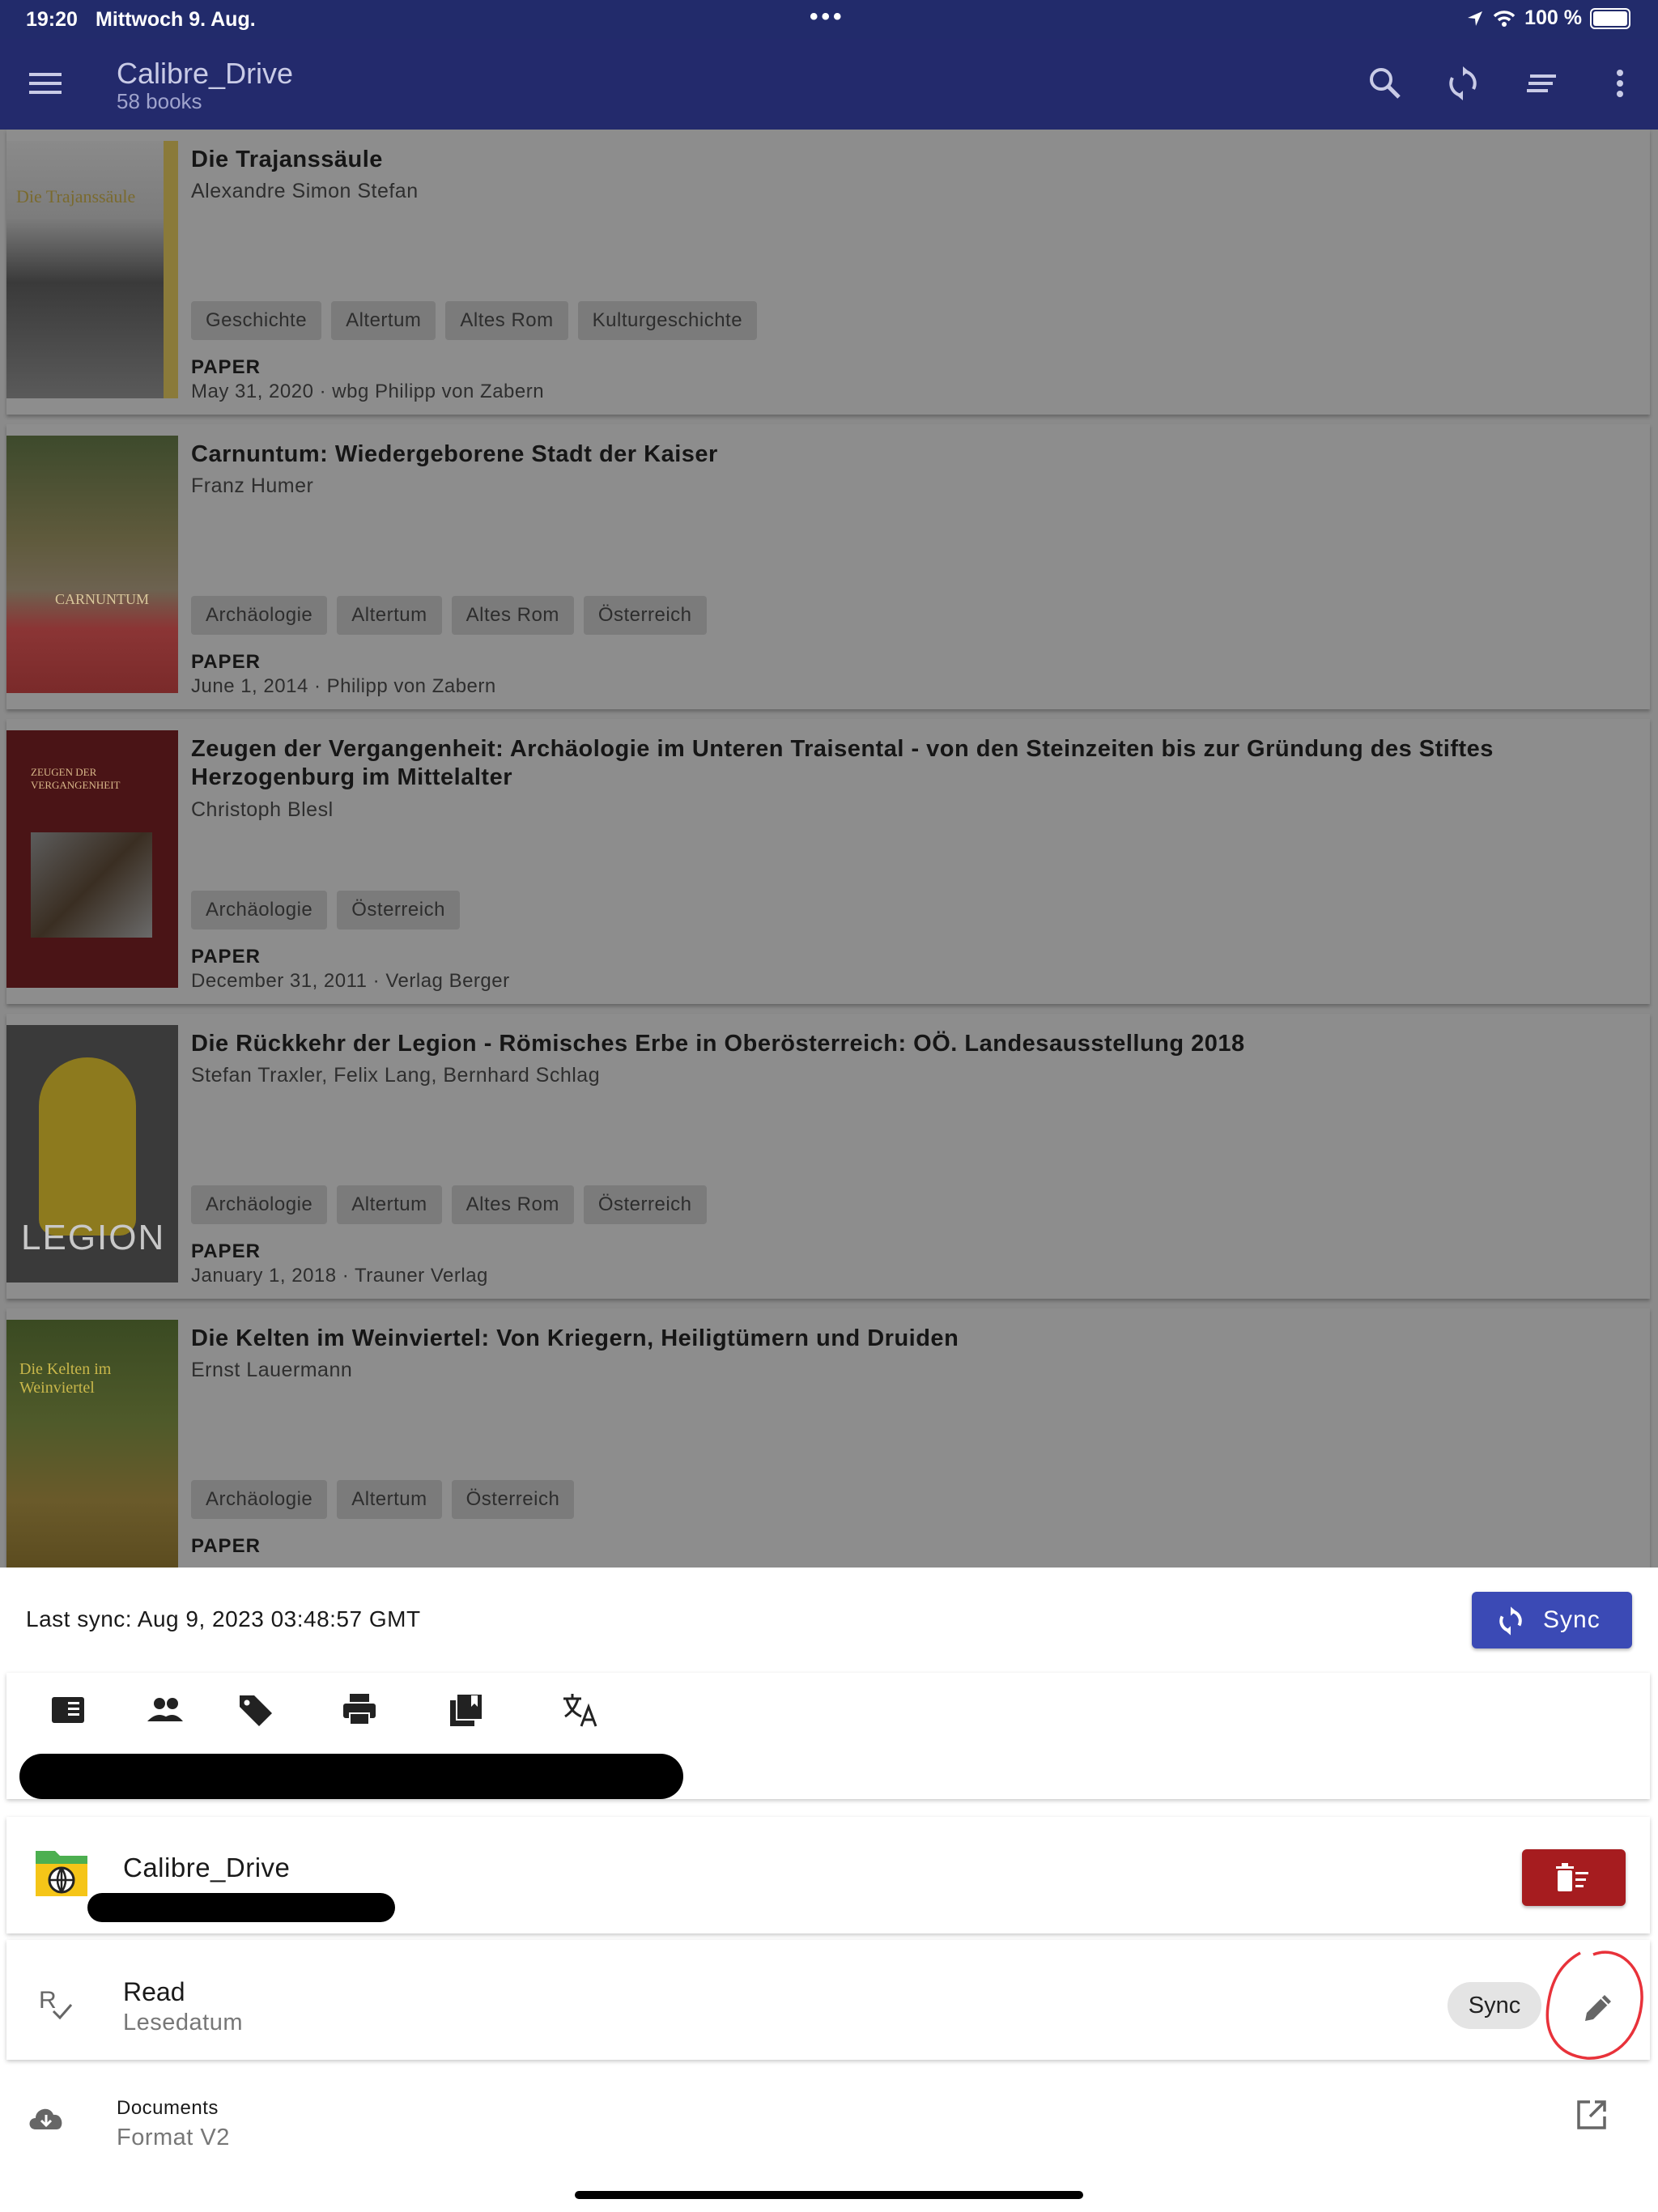 The width and height of the screenshot is (1658, 2212). I want to click on cover-title: CARNUNTUM, so click(102, 599).